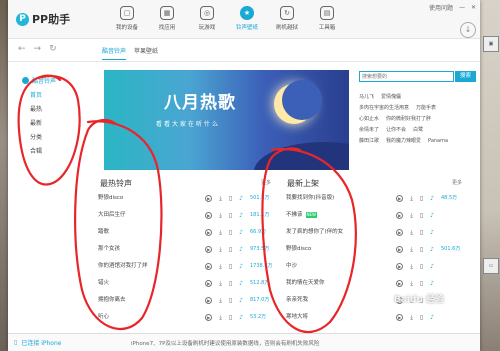 This screenshot has height=351, width=500. Describe the element at coordinates (374, 249) in the screenshot. I see `song-row: 野狼disco ▶ ⤓ ▯ ♪ 501.6万` at that location.